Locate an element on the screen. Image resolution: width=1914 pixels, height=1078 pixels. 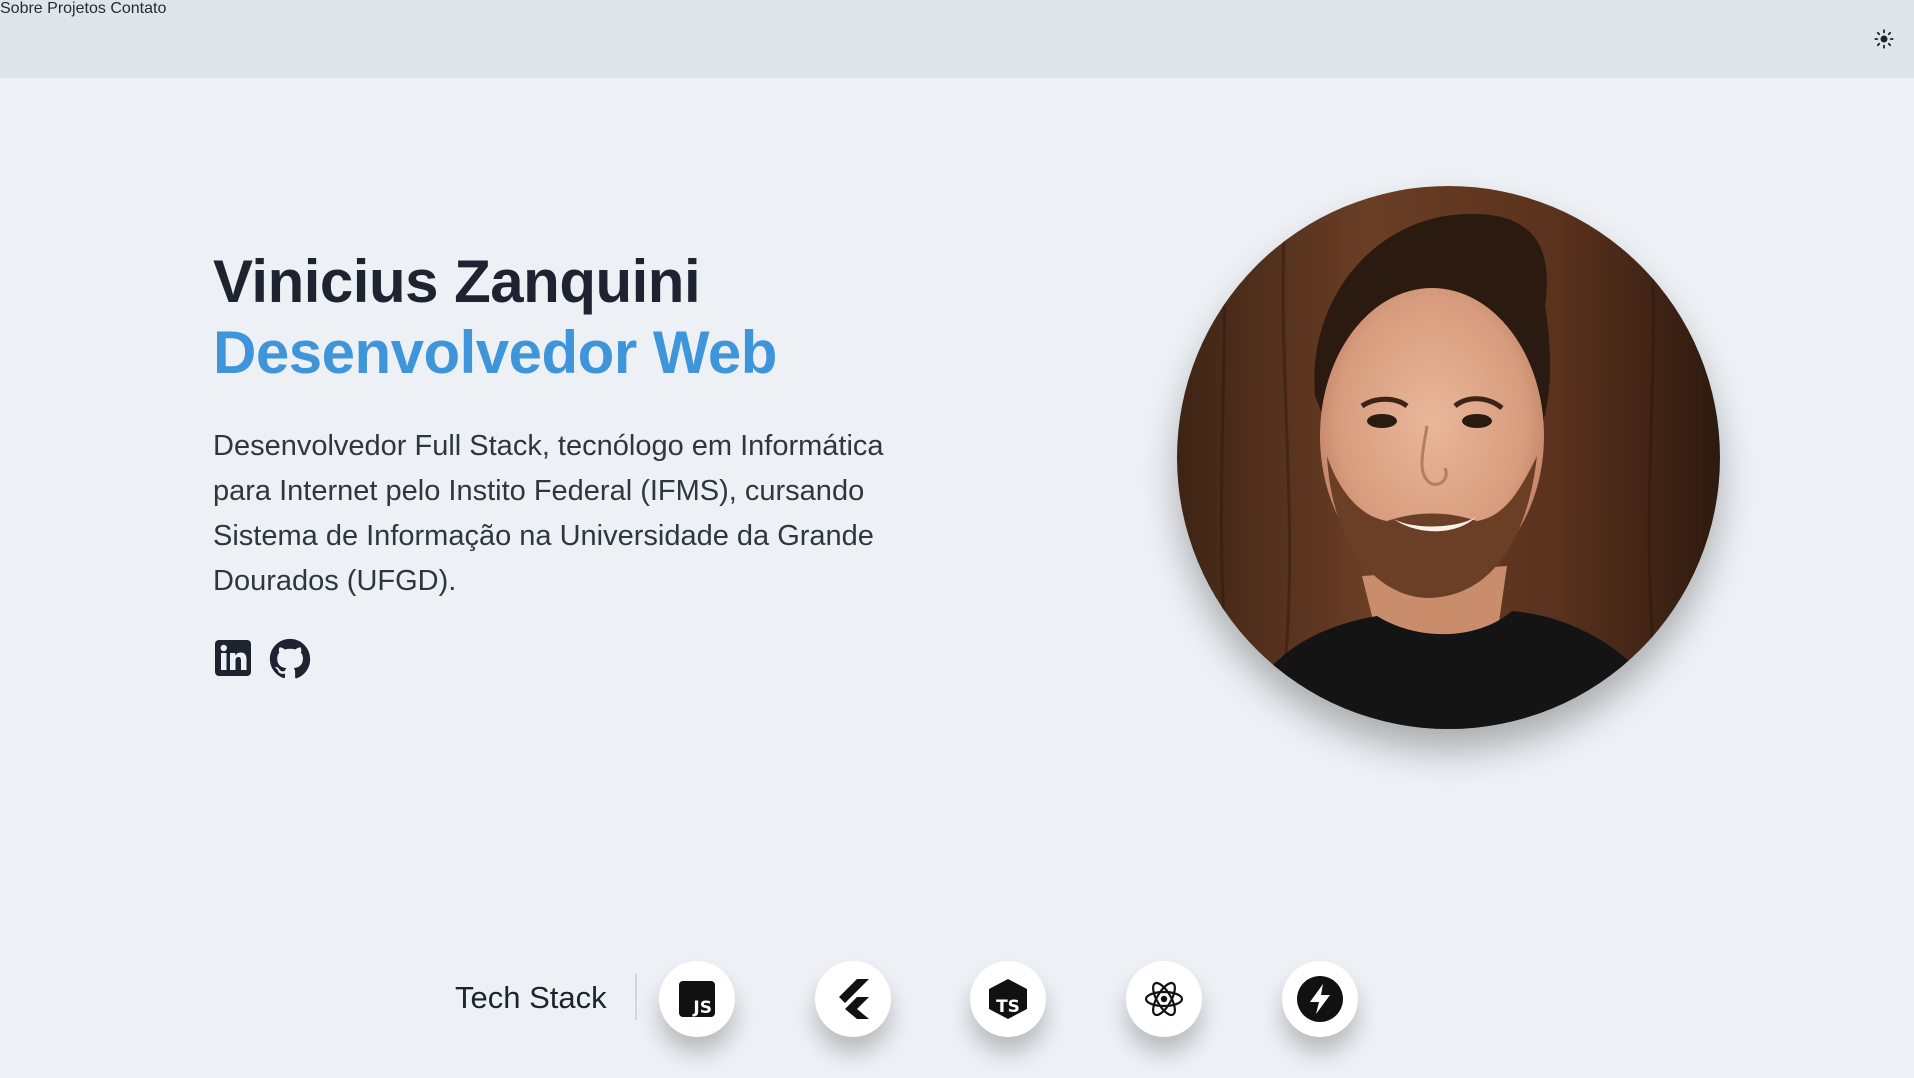
nav-link-sobre: Sobre is located at coordinates (21, 8).